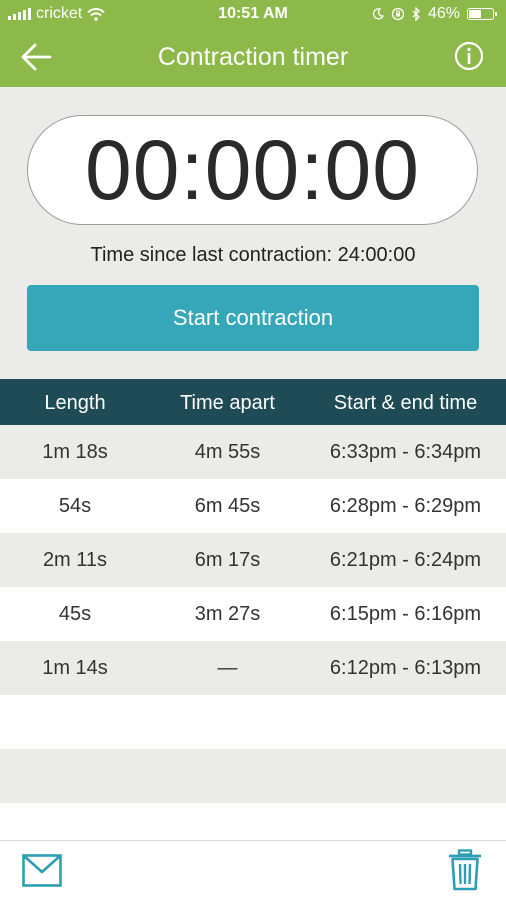 The image size is (506, 901). Describe the element at coordinates (405, 403) in the screenshot. I see `column-header-start-end-time: Start & end time` at that location.